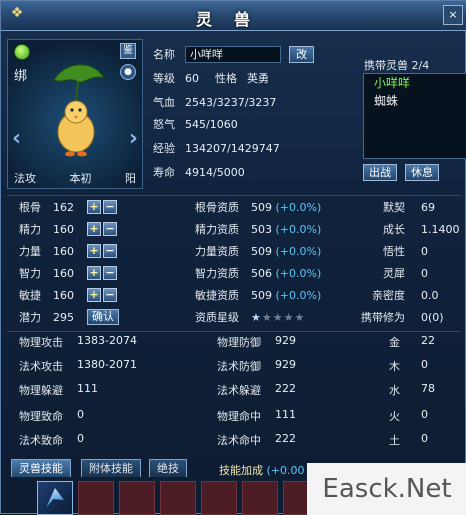 This screenshot has width=466, height=515. What do you see at coordinates (232, 148) in the screenshot?
I see `exp-value: 134207/1429747` at bounding box center [232, 148].